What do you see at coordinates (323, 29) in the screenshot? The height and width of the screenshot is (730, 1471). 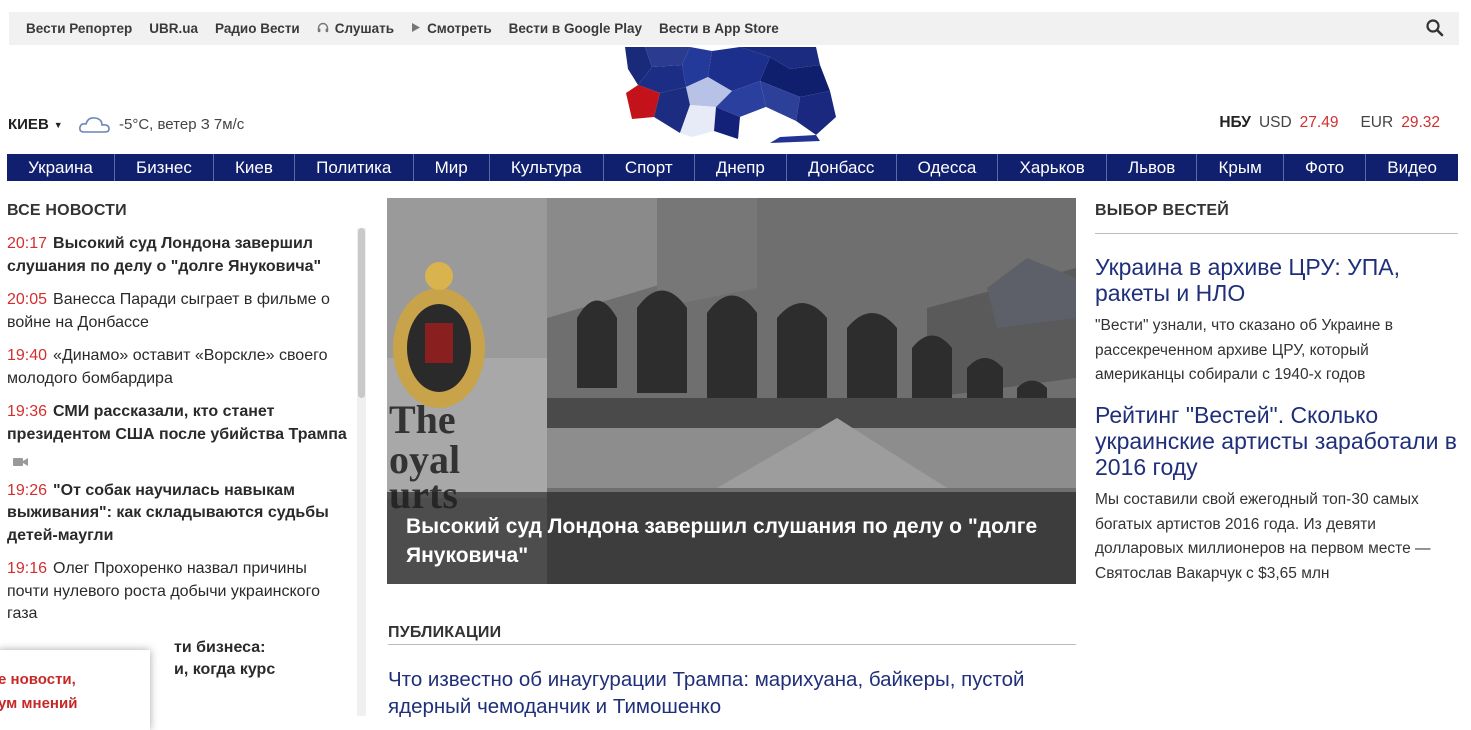 I see `headphones-icon` at bounding box center [323, 29].